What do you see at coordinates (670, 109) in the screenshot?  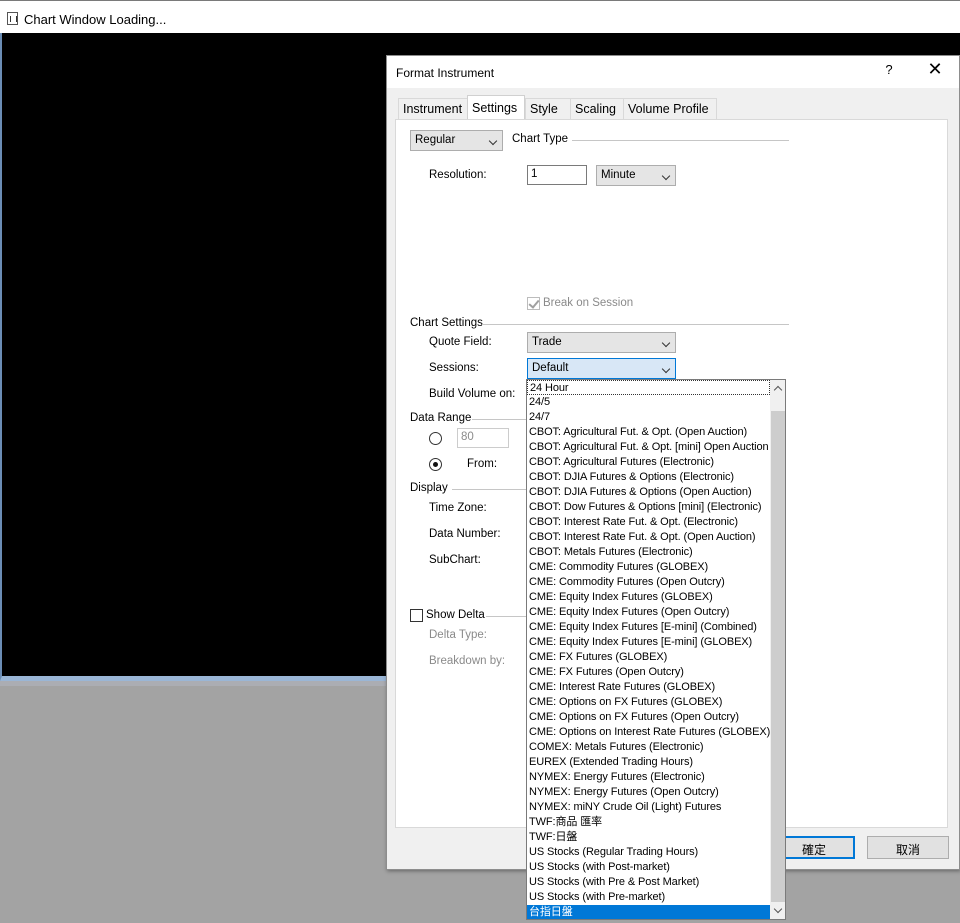 I see `tab-volume-profile: Volume Profile` at bounding box center [670, 109].